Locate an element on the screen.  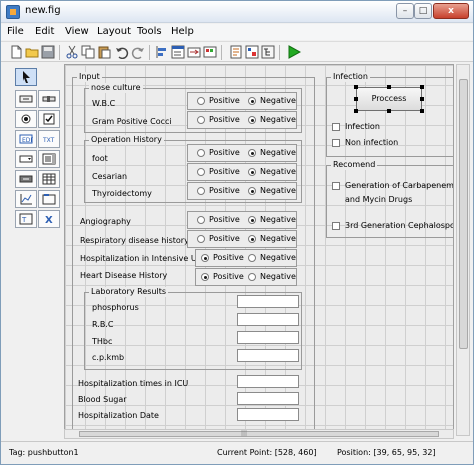
menu-help: Help is located at coordinates (182, 31).